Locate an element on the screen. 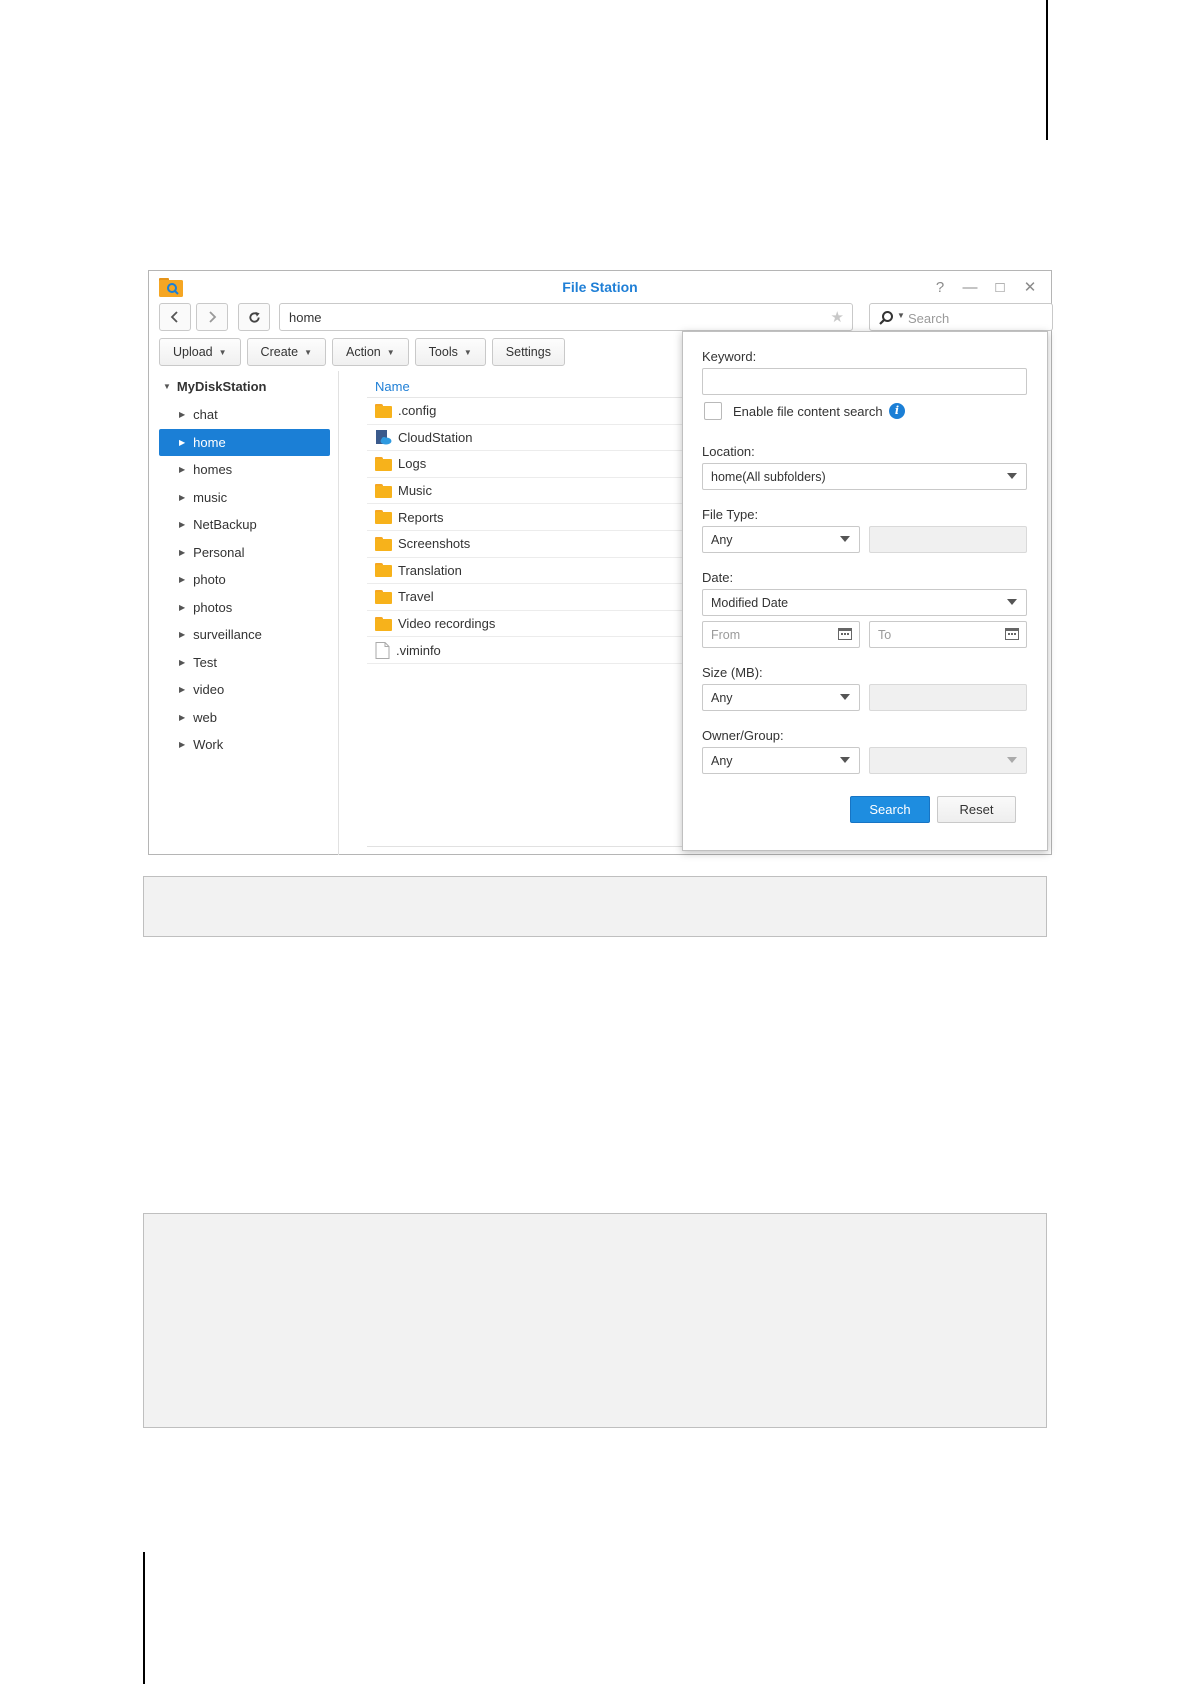 The height and width of the screenshot is (1684, 1192). window-title: File Station is located at coordinates (600, 287).